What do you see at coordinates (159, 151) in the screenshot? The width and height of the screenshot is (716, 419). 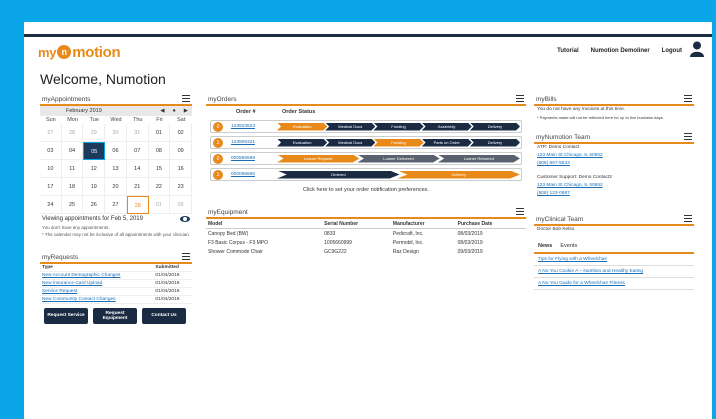 I see `calendar-day: 08` at bounding box center [159, 151].